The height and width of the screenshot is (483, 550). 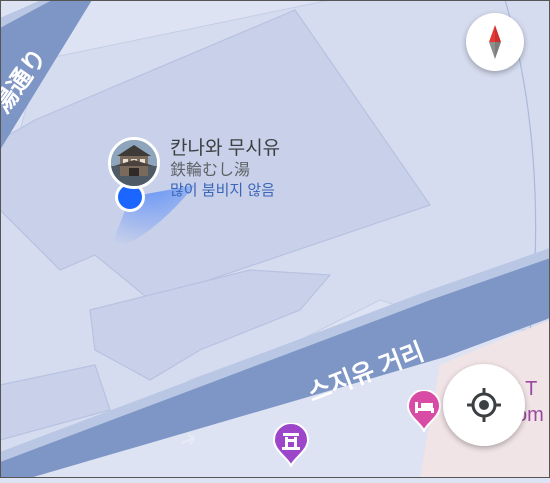 I want to click on shrine-gate-icon, so click(x=291, y=445).